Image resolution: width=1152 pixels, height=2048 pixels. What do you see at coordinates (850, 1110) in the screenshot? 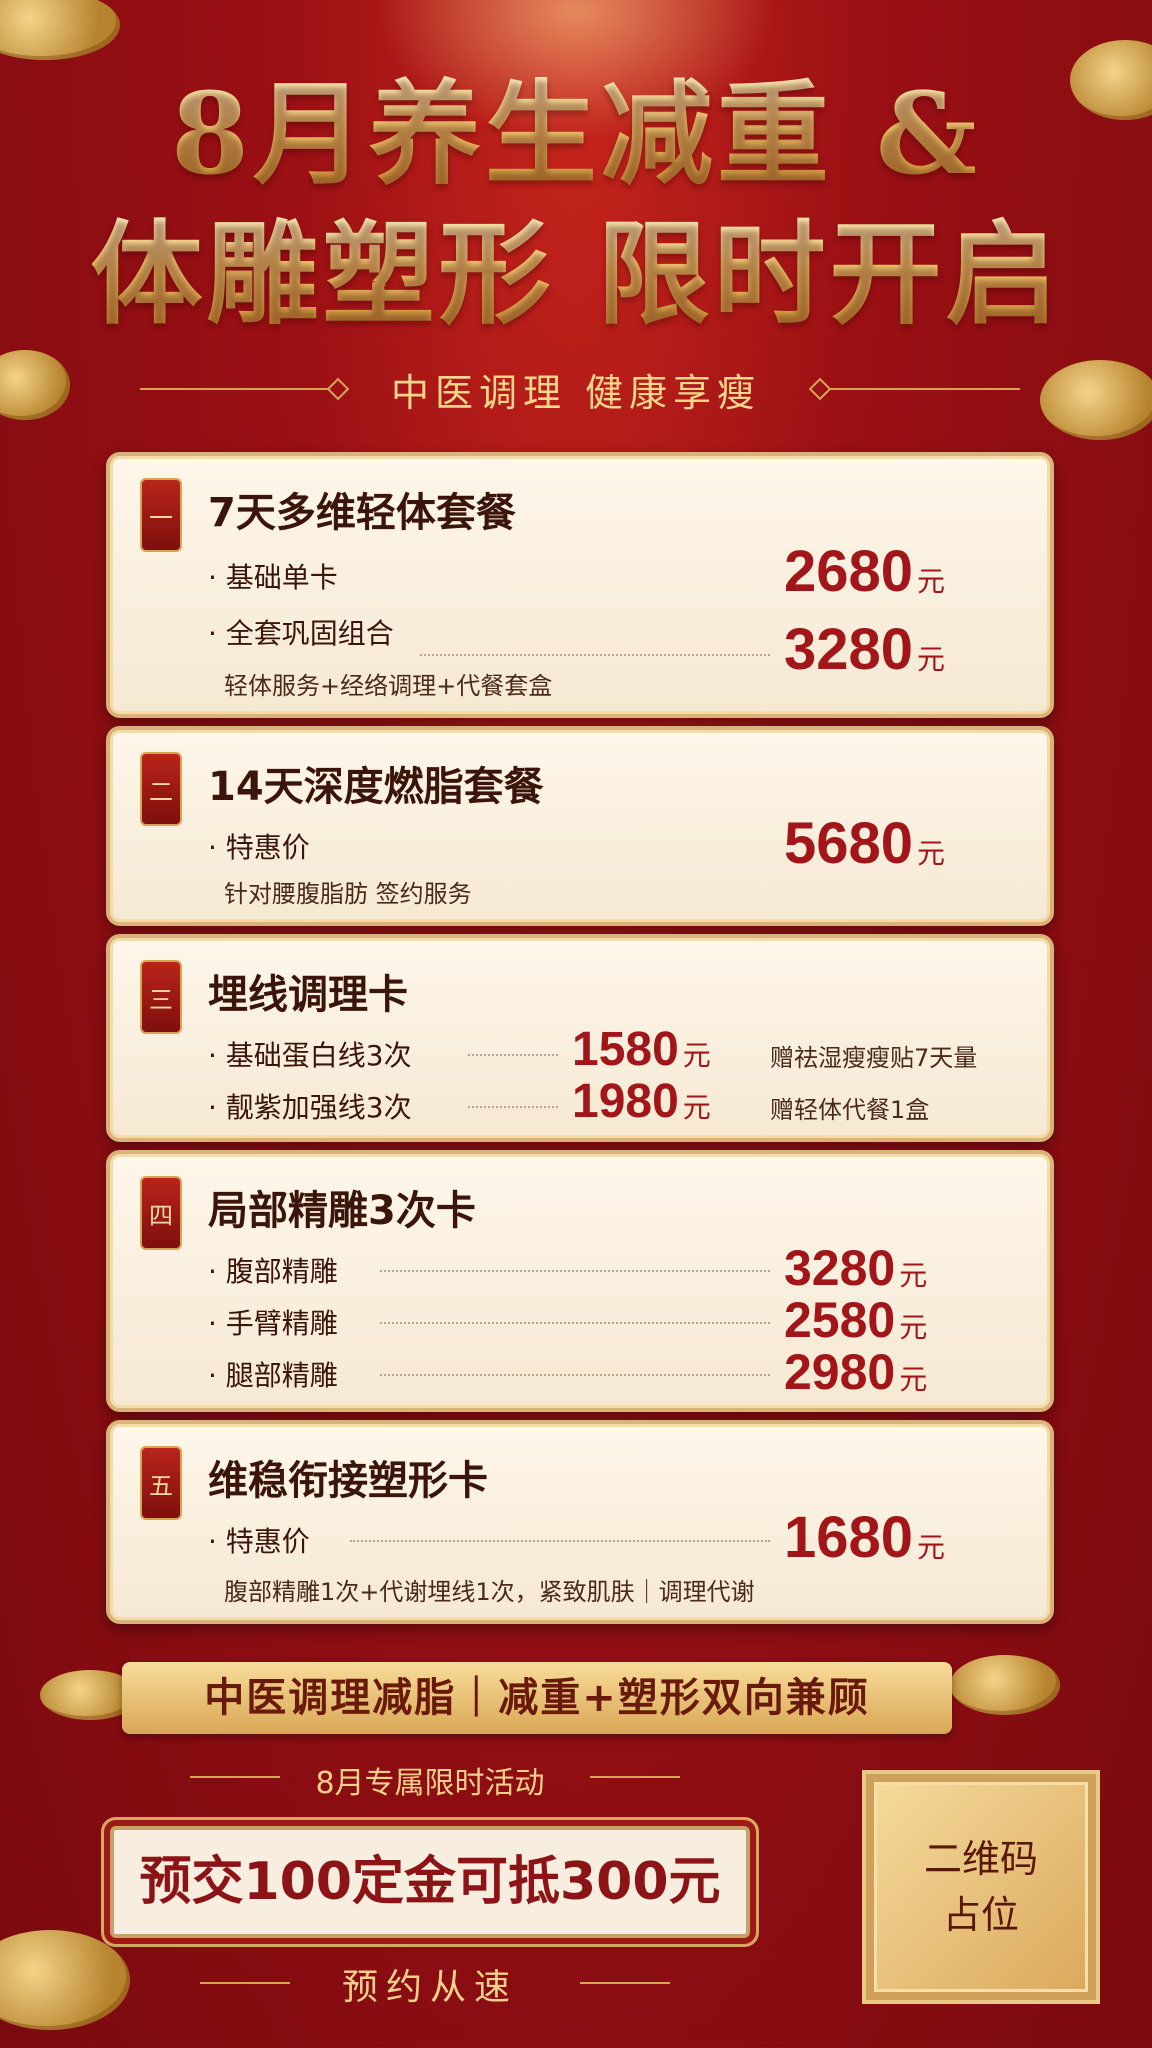
I see `package-gift: 赠轻体代餐1盒` at bounding box center [850, 1110].